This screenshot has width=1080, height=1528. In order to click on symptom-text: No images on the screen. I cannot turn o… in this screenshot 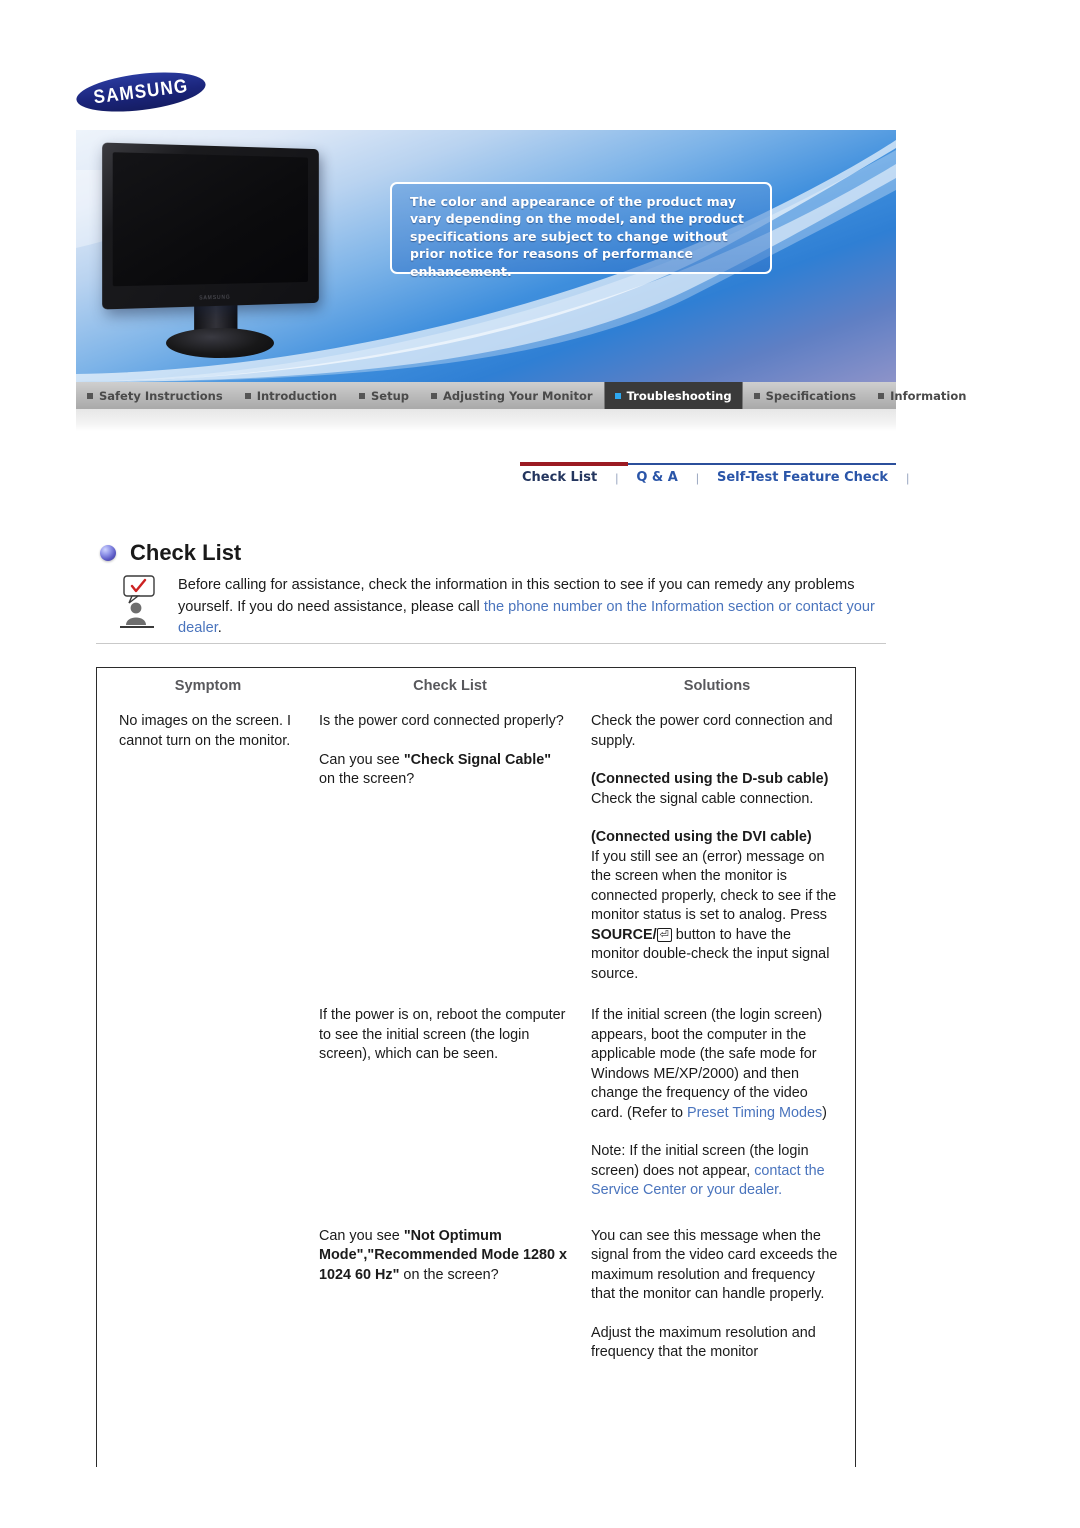, I will do `click(205, 731)`.